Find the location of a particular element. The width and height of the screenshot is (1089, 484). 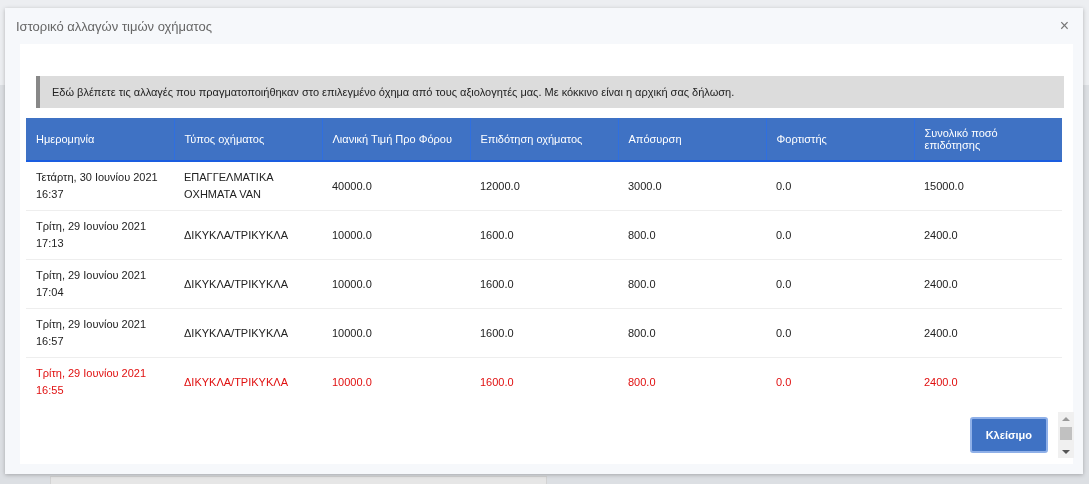

scrollbar is located at coordinates (1066, 435).